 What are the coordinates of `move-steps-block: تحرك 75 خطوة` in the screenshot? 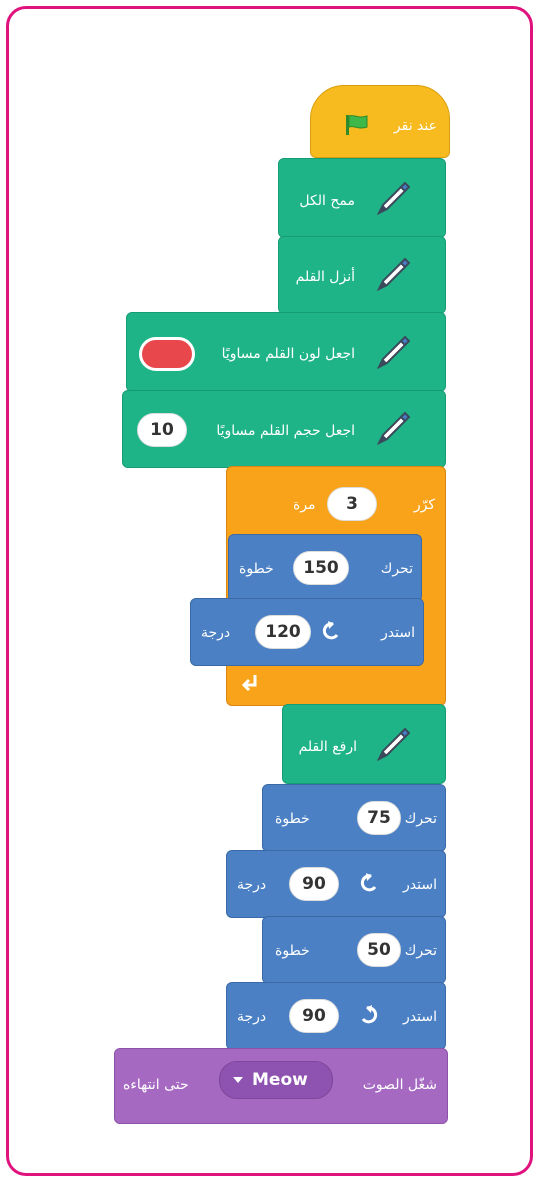 It's located at (354, 818).